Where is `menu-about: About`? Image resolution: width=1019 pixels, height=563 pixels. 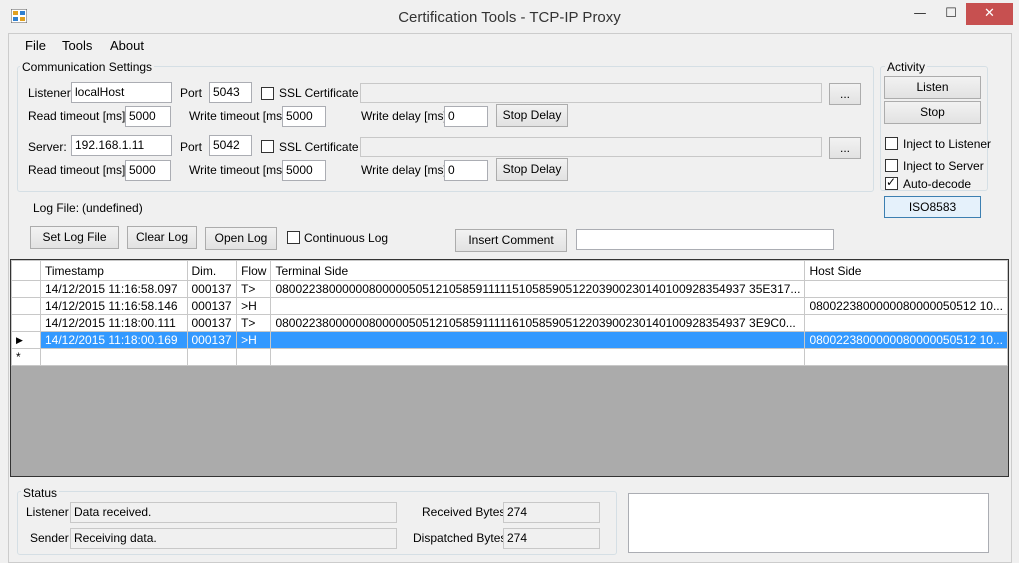
menu-about: About is located at coordinates (127, 45).